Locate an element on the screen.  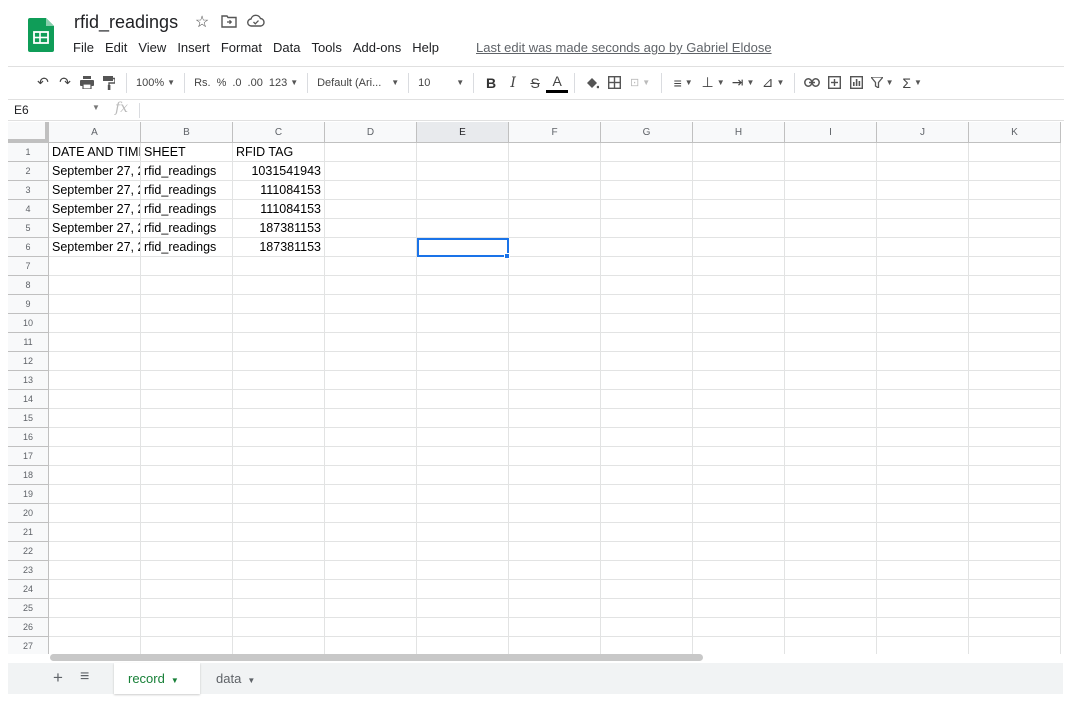
bold-button: B is located at coordinates (491, 83).